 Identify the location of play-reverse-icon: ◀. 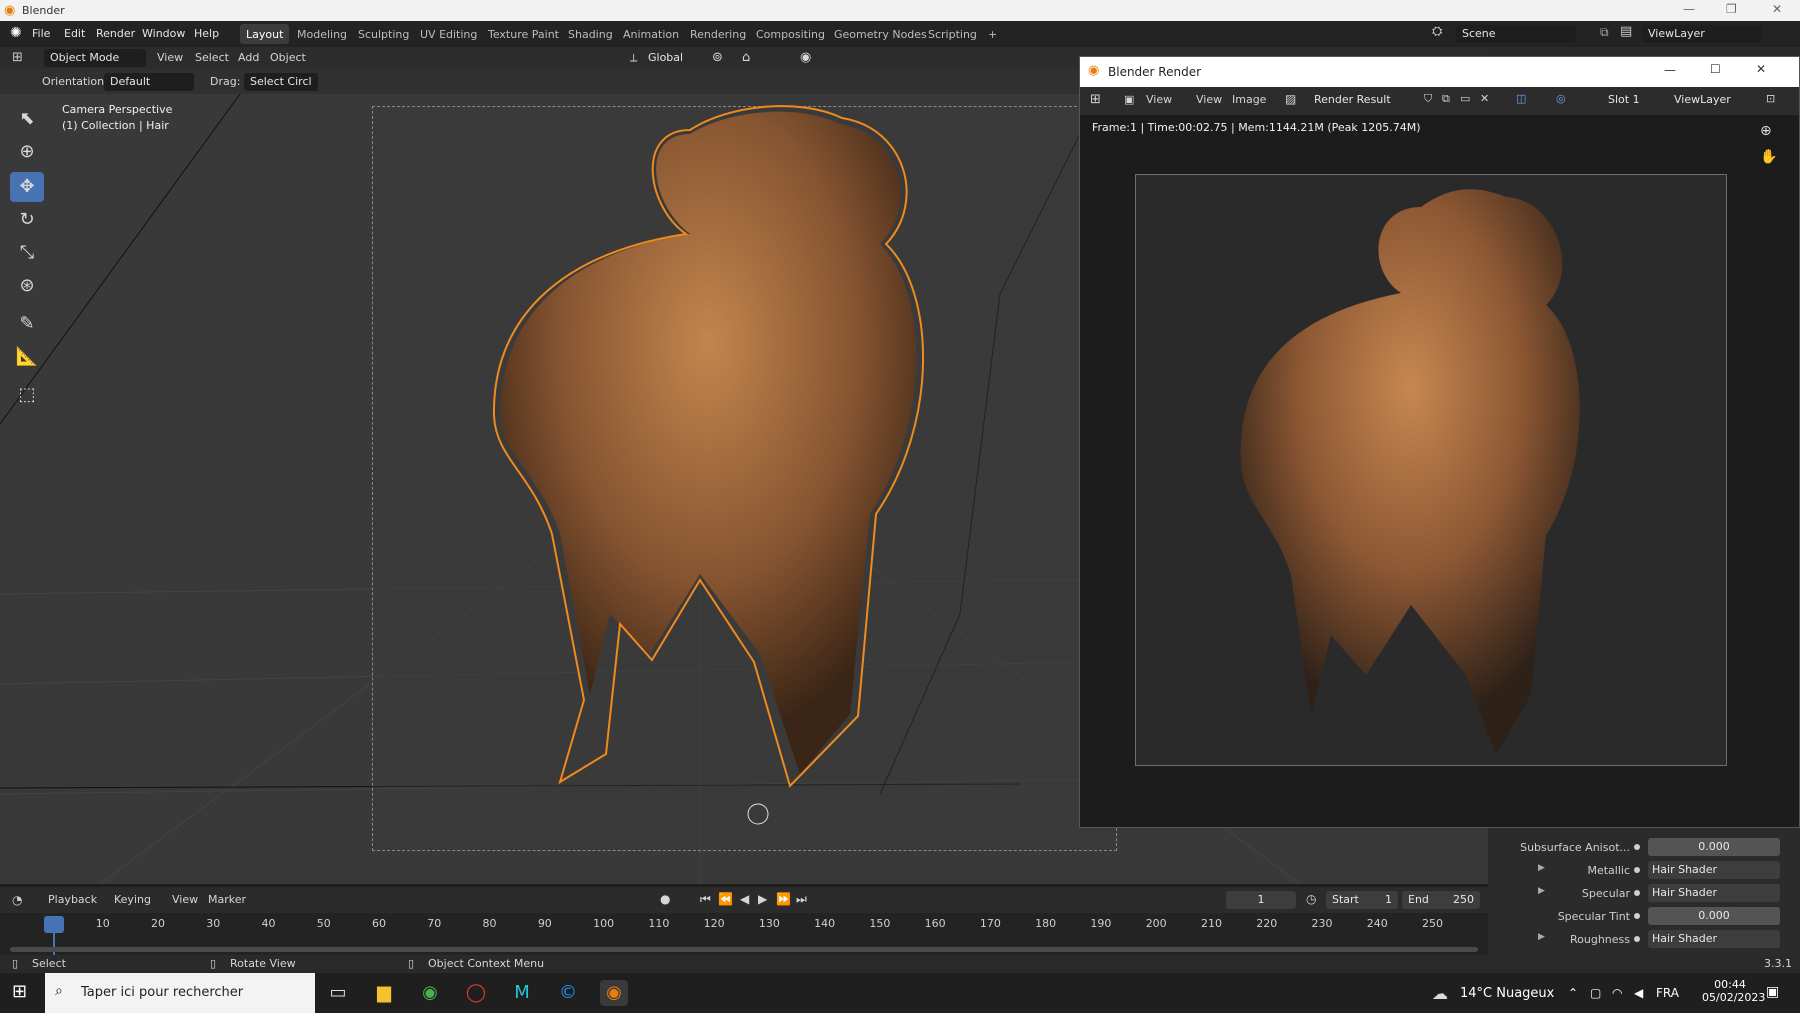
(744, 899).